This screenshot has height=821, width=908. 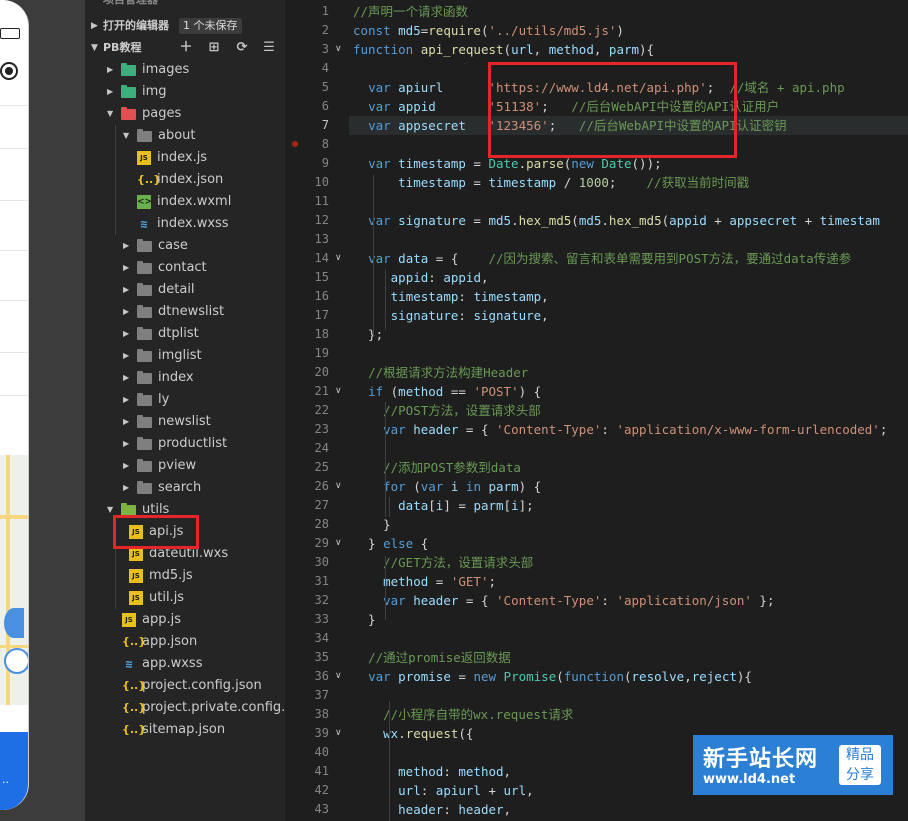 What do you see at coordinates (185, 466) in the screenshot?
I see `tree-item-pview: ▶ pview` at bounding box center [185, 466].